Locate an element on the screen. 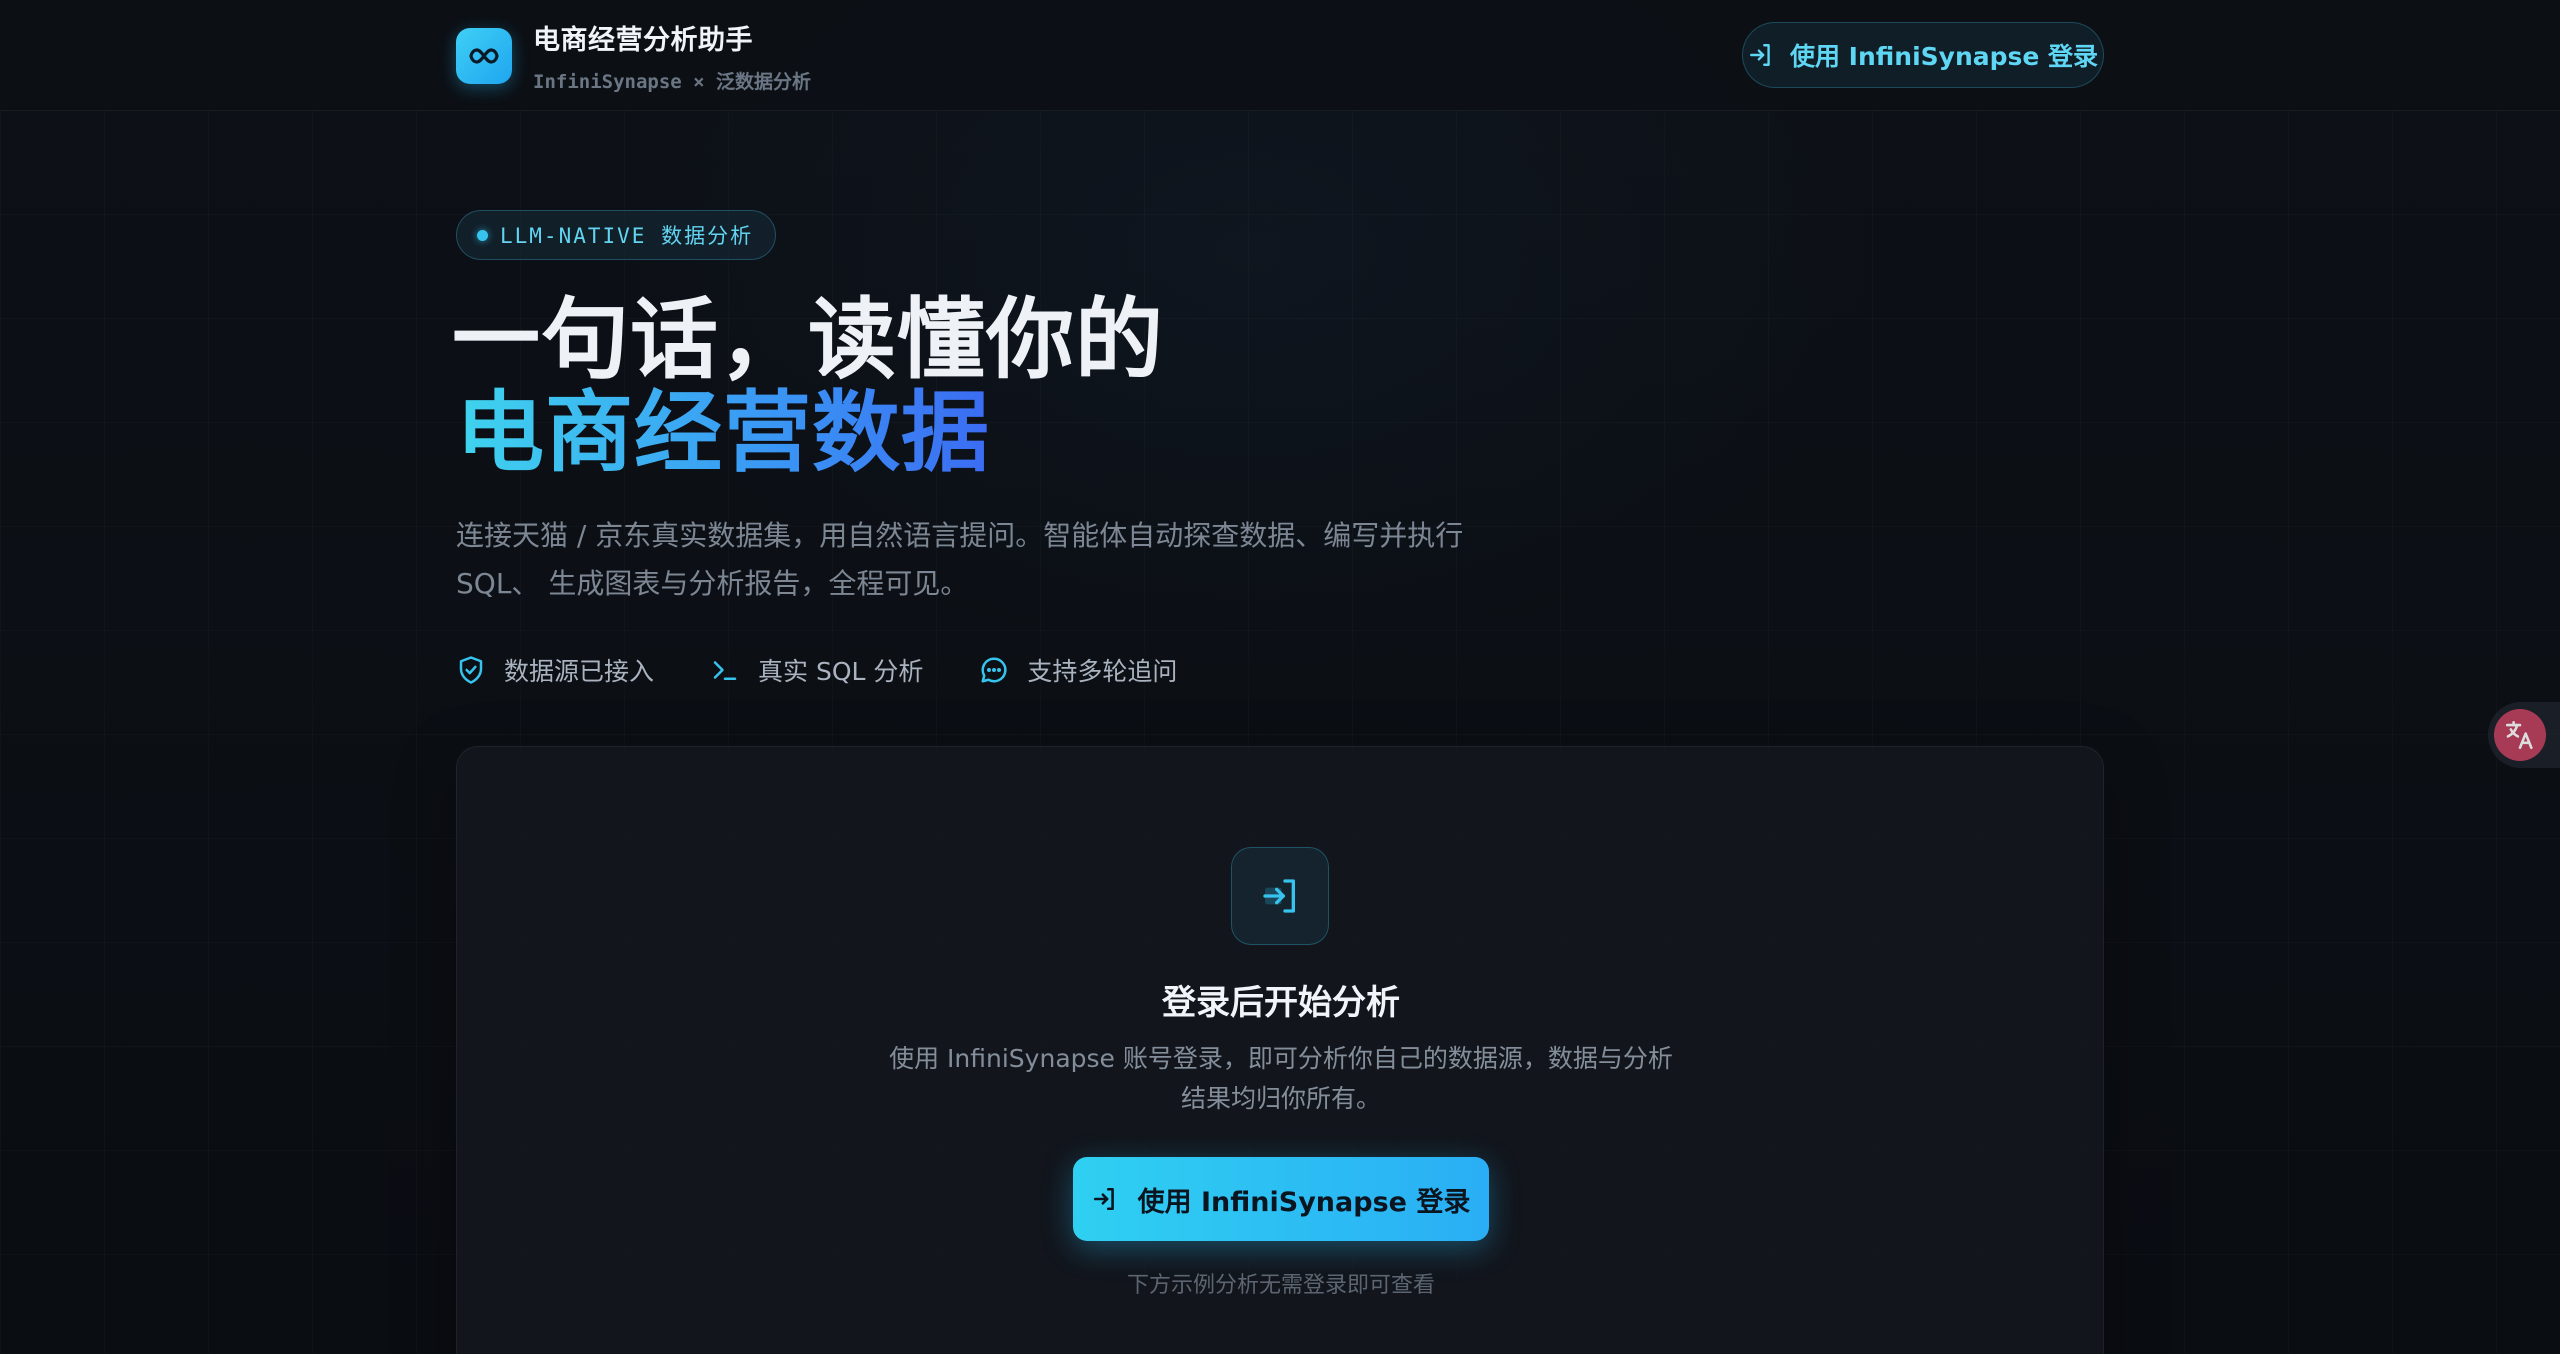  card-icon-box is located at coordinates (1280, 896).